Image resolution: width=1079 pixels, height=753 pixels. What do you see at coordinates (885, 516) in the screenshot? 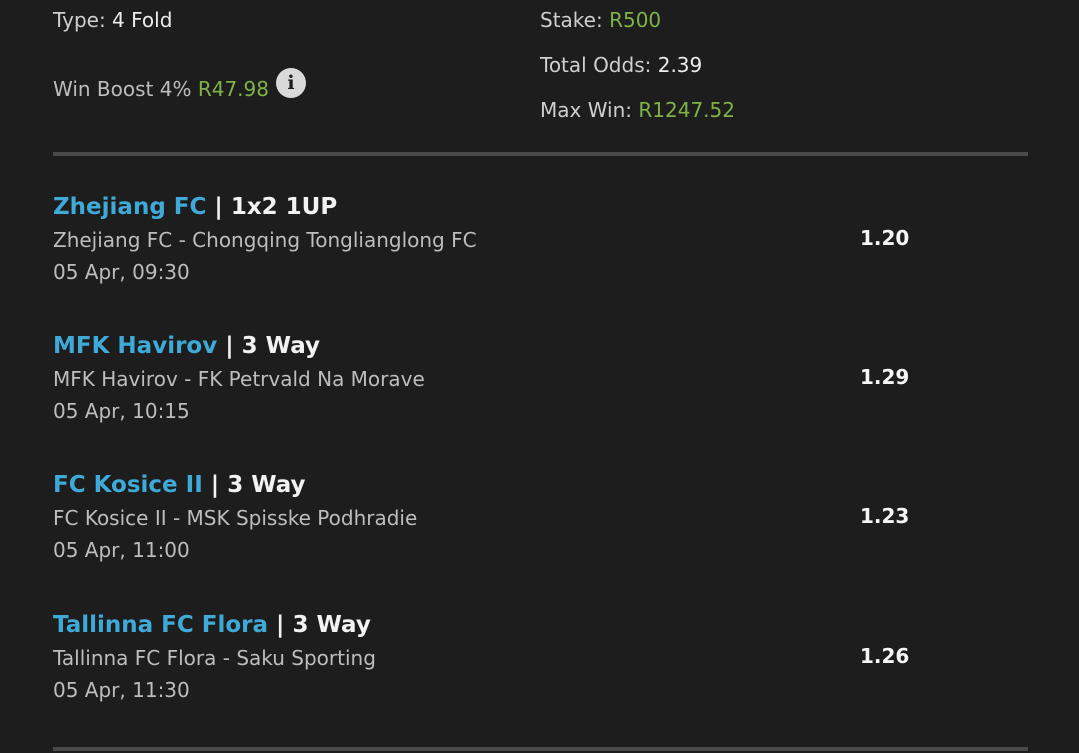
I see `leg-odds: 1.23` at bounding box center [885, 516].